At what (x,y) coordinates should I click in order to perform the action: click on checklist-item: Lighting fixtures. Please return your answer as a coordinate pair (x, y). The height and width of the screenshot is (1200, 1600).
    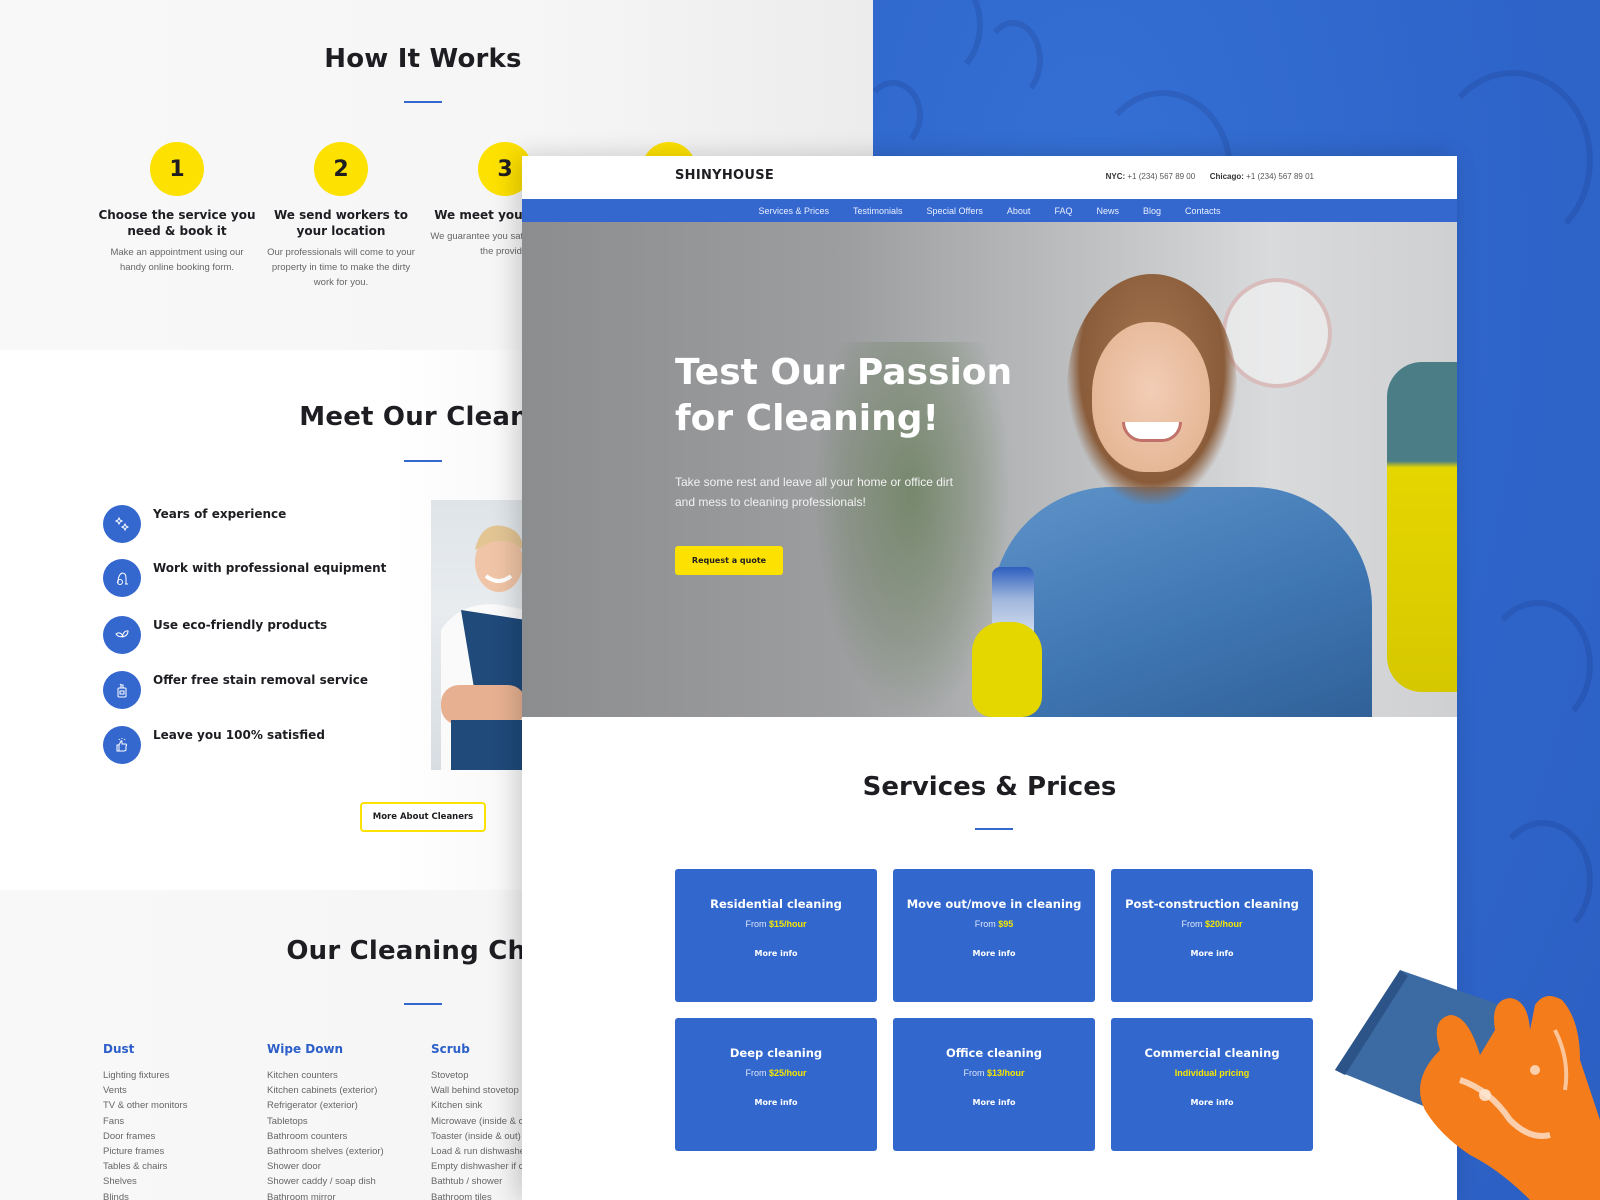
    Looking at the image, I should click on (136, 1075).